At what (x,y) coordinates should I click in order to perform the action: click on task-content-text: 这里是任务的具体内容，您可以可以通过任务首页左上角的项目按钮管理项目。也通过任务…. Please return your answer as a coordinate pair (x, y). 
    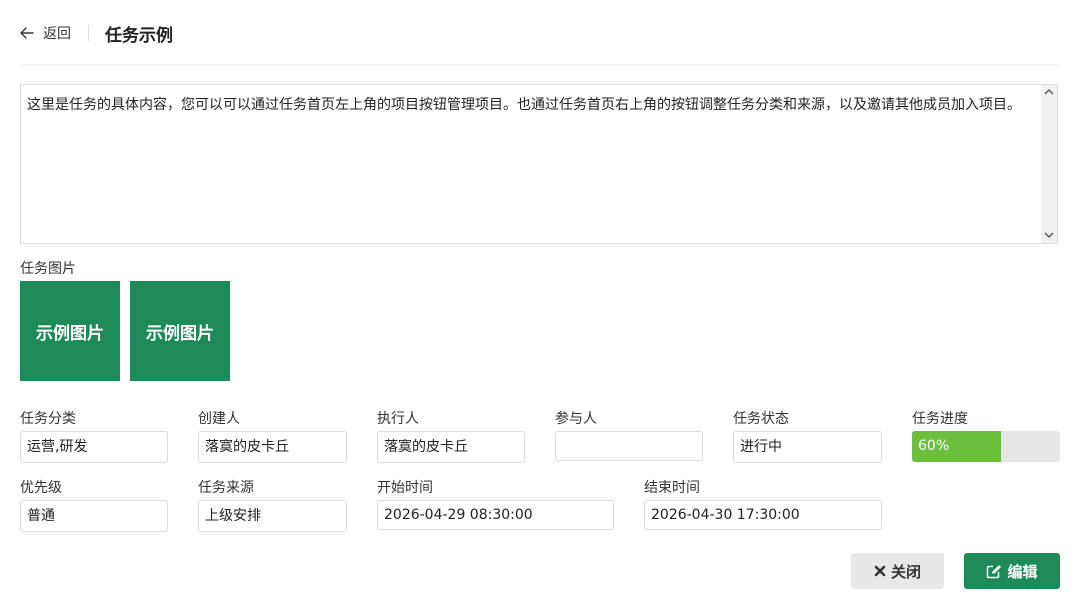
    Looking at the image, I should click on (524, 105).